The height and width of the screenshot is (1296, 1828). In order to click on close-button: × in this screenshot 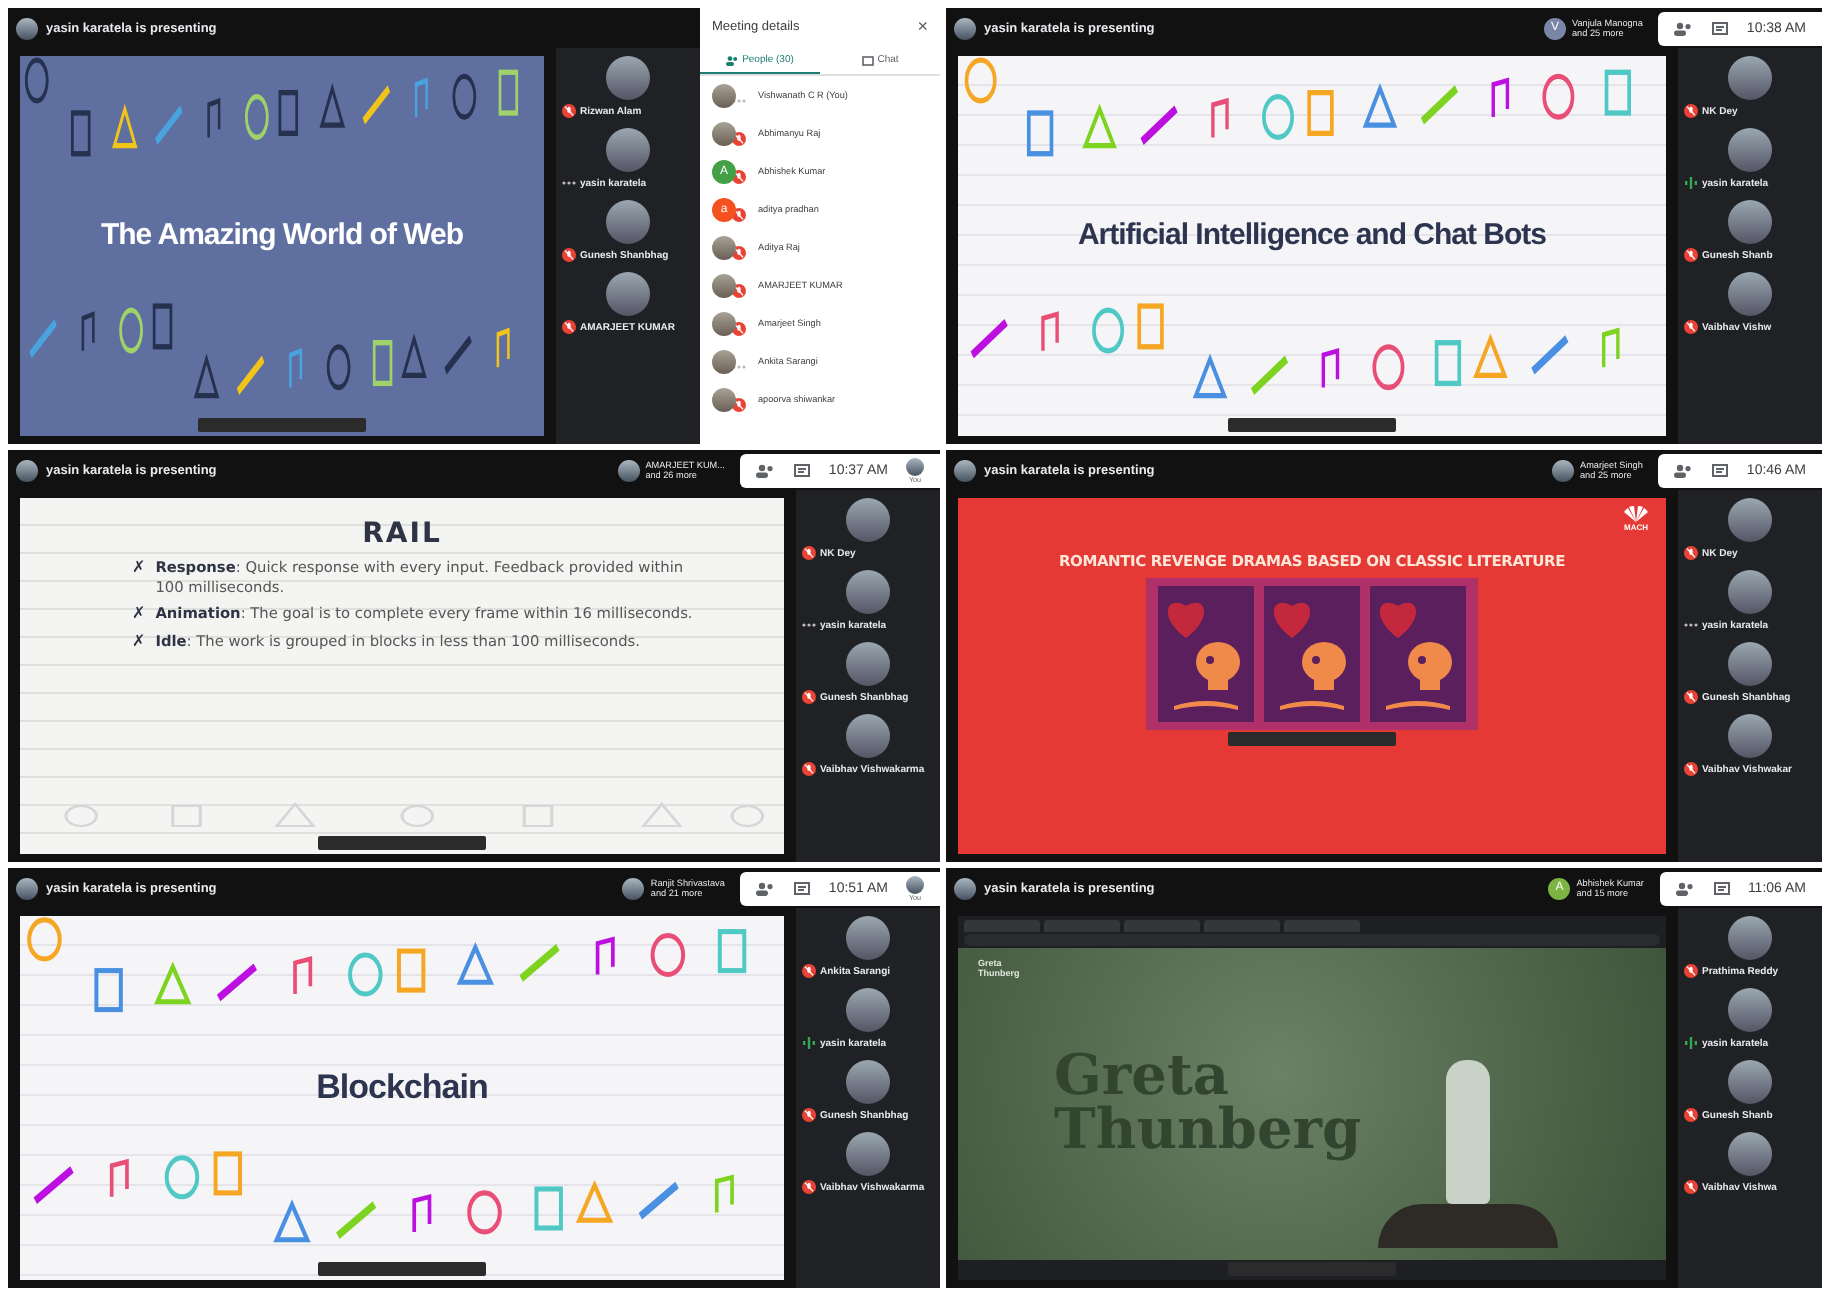, I will do `click(922, 27)`.